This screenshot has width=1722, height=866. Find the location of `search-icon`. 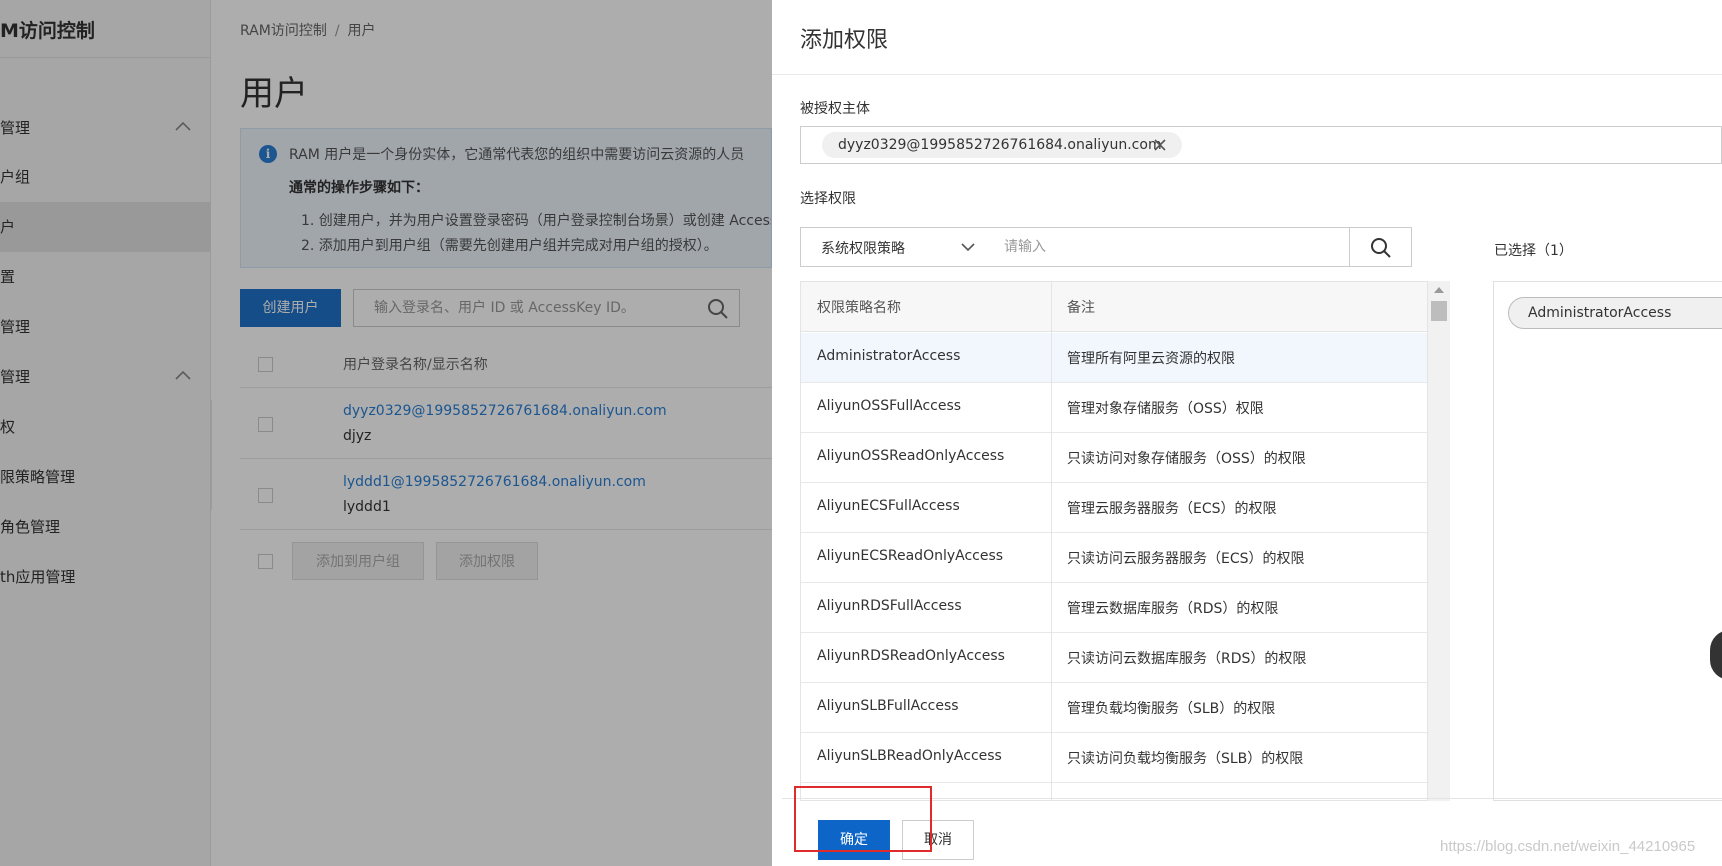

search-icon is located at coordinates (1381, 248).